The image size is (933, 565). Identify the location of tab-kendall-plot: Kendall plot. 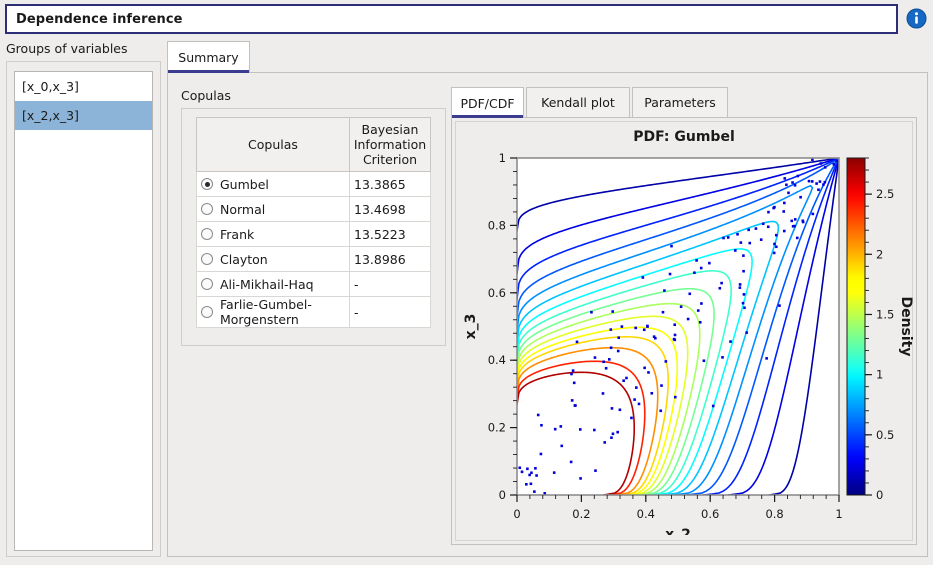
(578, 102).